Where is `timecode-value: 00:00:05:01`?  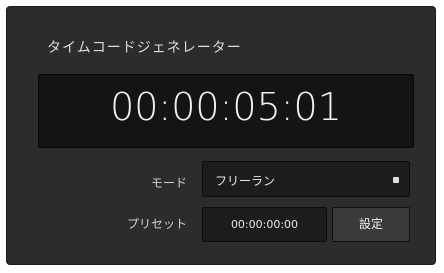
timecode-value: 00:00:05:01 is located at coordinates (226, 107).